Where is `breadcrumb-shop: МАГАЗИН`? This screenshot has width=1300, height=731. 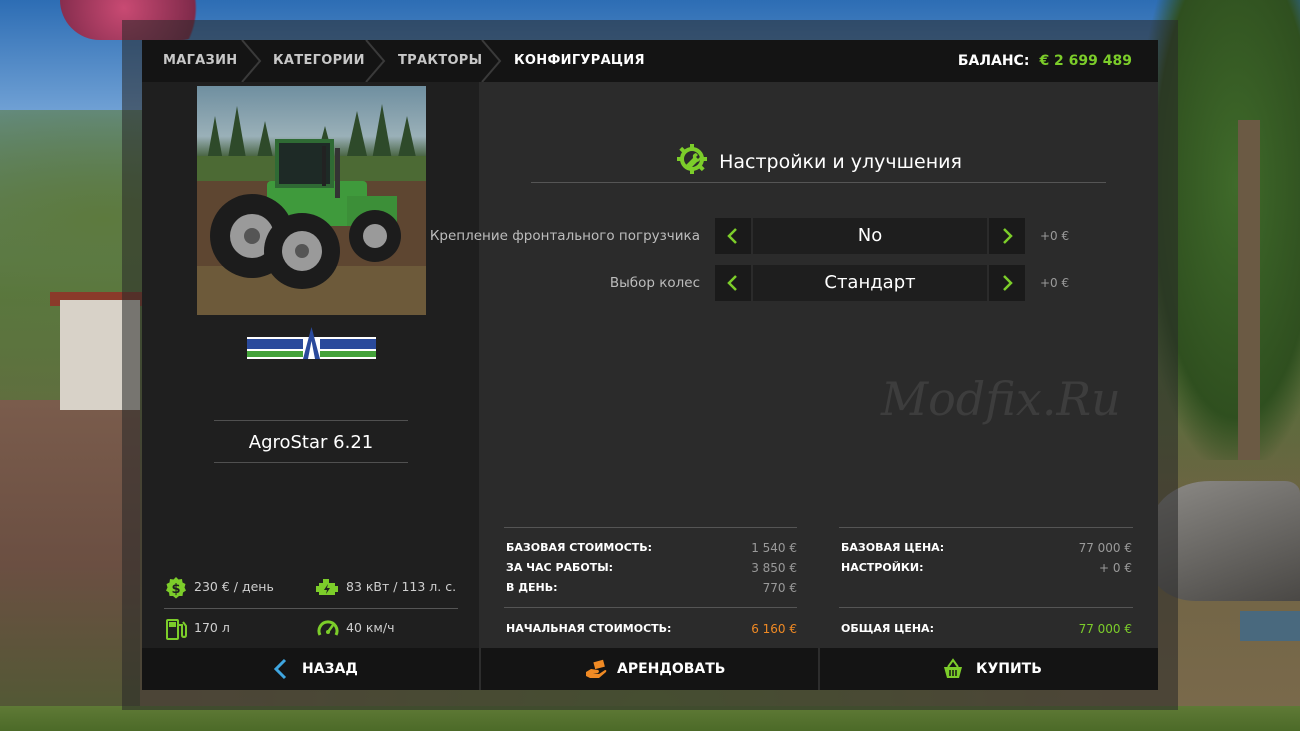 breadcrumb-shop: МАГАЗИН is located at coordinates (200, 61).